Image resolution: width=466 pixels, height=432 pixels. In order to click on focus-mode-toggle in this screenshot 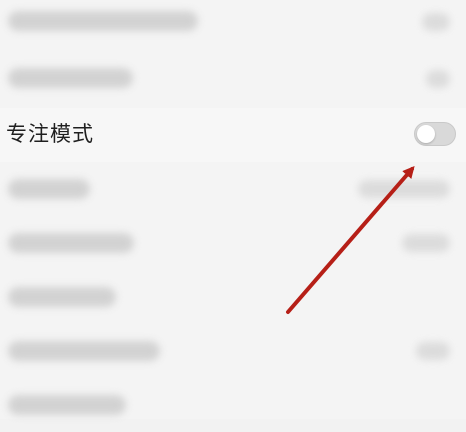, I will do `click(435, 134)`.